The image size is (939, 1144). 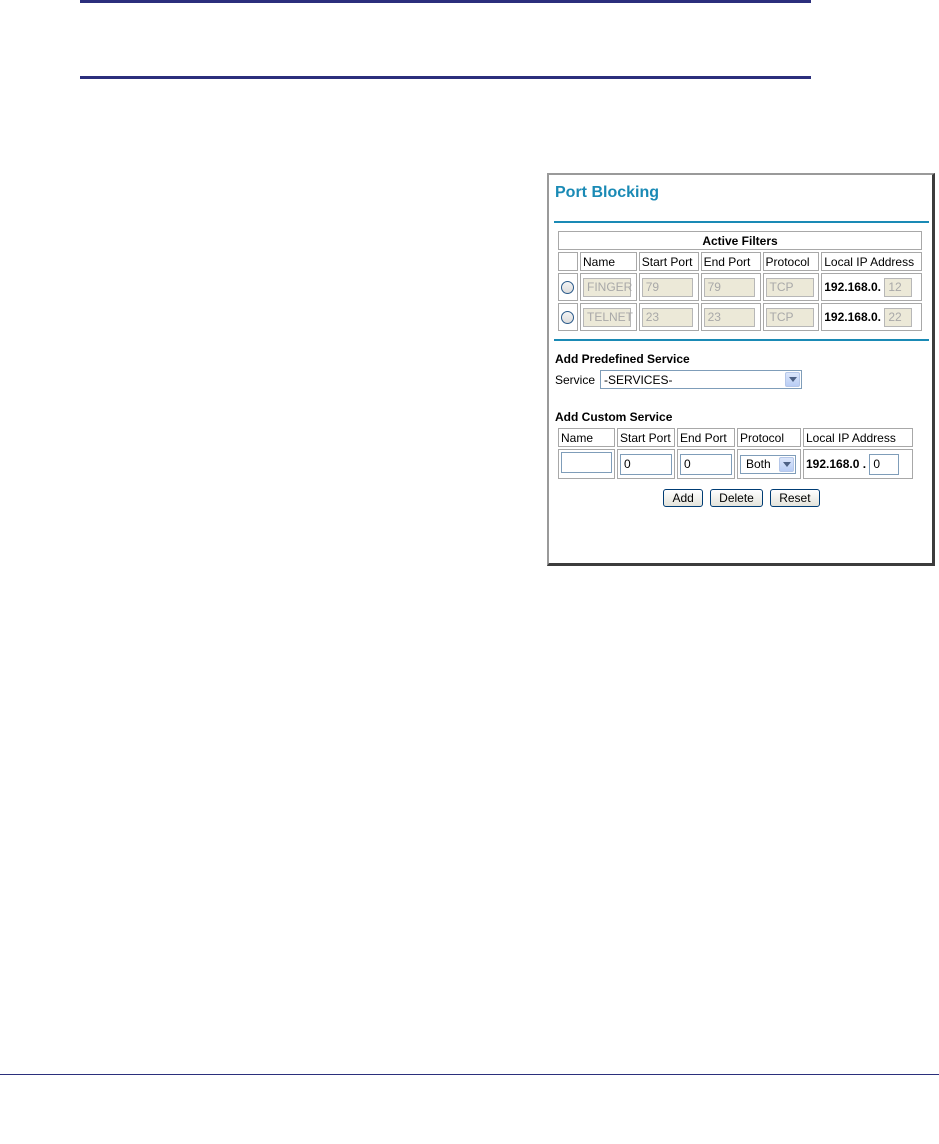 What do you see at coordinates (898, 317) in the screenshot?
I see `filter-ip-suffix-field: 22` at bounding box center [898, 317].